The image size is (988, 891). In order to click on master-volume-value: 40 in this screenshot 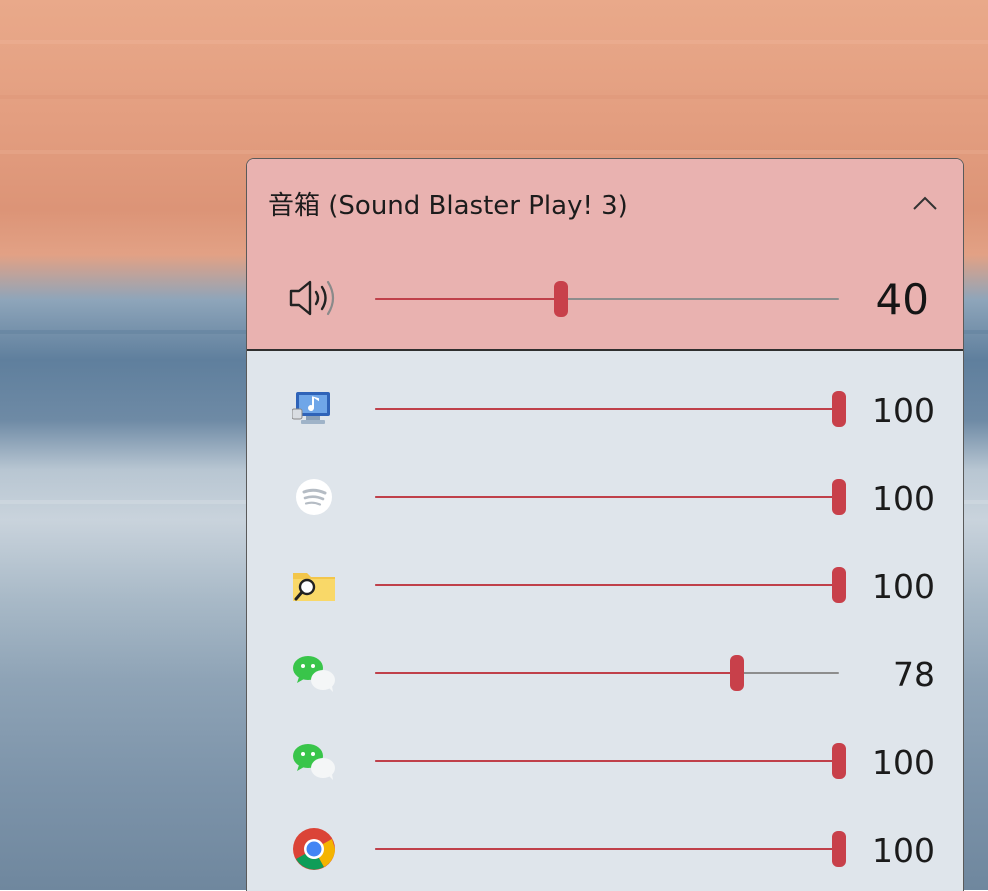, I will do `click(902, 299)`.